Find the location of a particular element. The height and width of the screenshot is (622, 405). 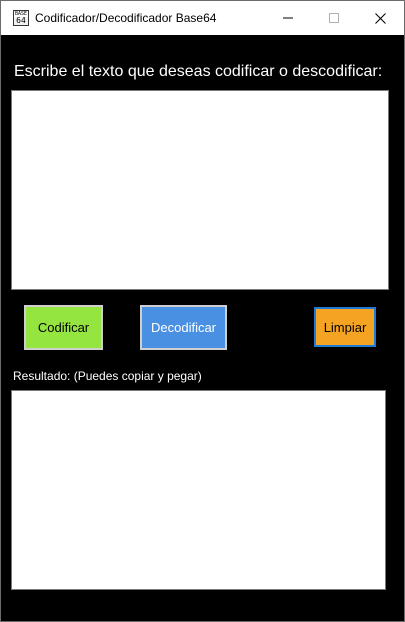

clear-button: Limpiar is located at coordinates (345, 327).